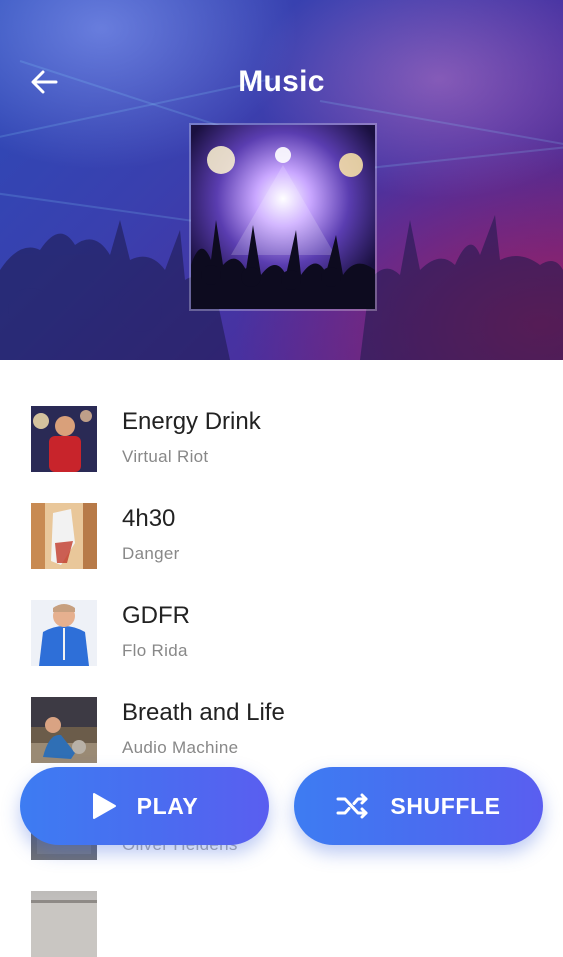 The image size is (563, 957). I want to click on album-cover, so click(283, 217).